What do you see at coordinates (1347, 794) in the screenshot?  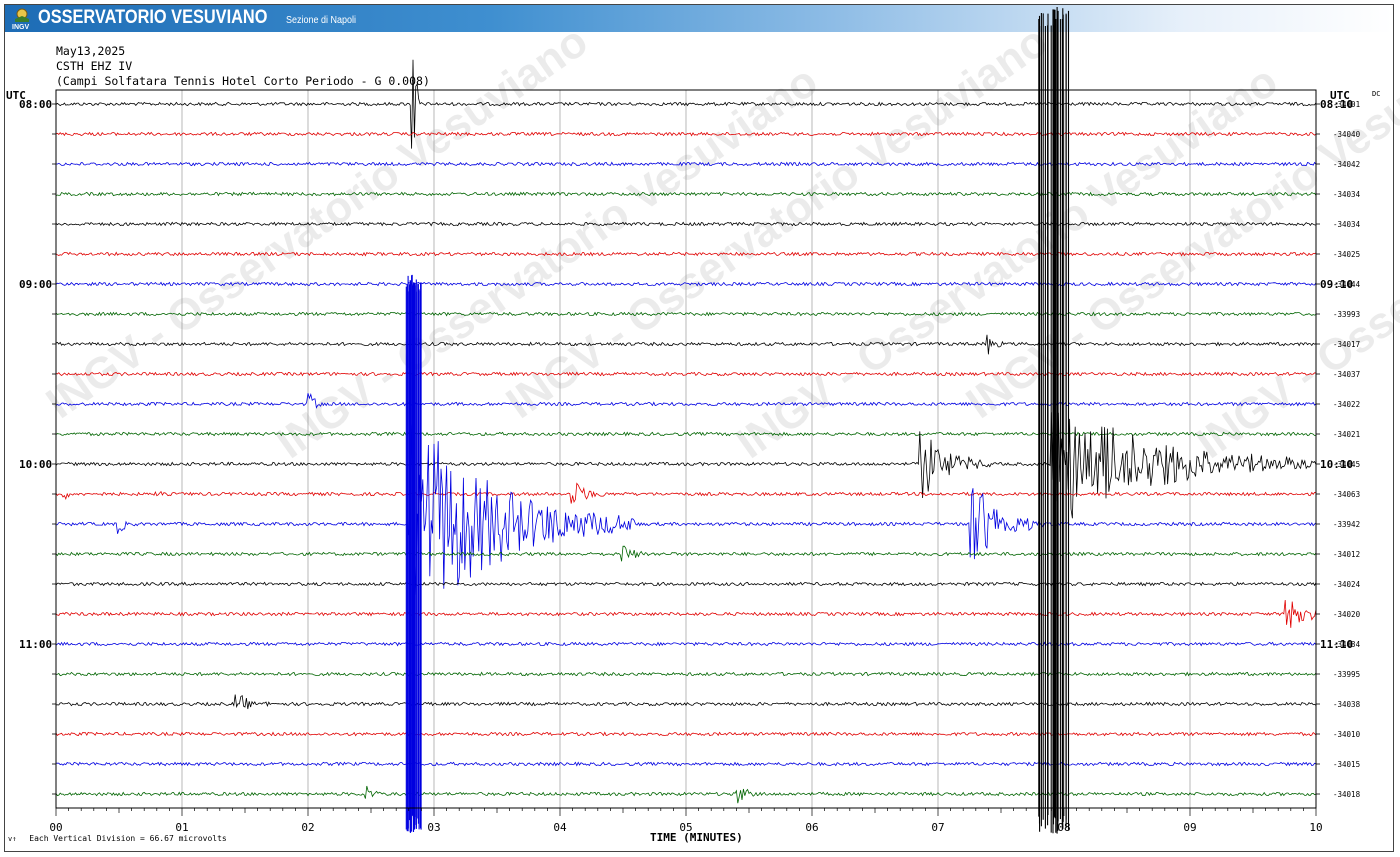 I see `dc-value: -34018` at bounding box center [1347, 794].